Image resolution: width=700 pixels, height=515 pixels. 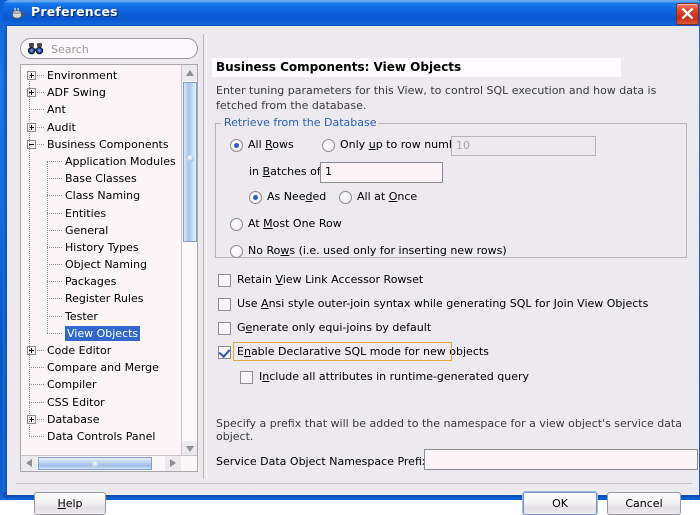 What do you see at coordinates (345, 197) in the screenshot?
I see `radio-all-at-once` at bounding box center [345, 197].